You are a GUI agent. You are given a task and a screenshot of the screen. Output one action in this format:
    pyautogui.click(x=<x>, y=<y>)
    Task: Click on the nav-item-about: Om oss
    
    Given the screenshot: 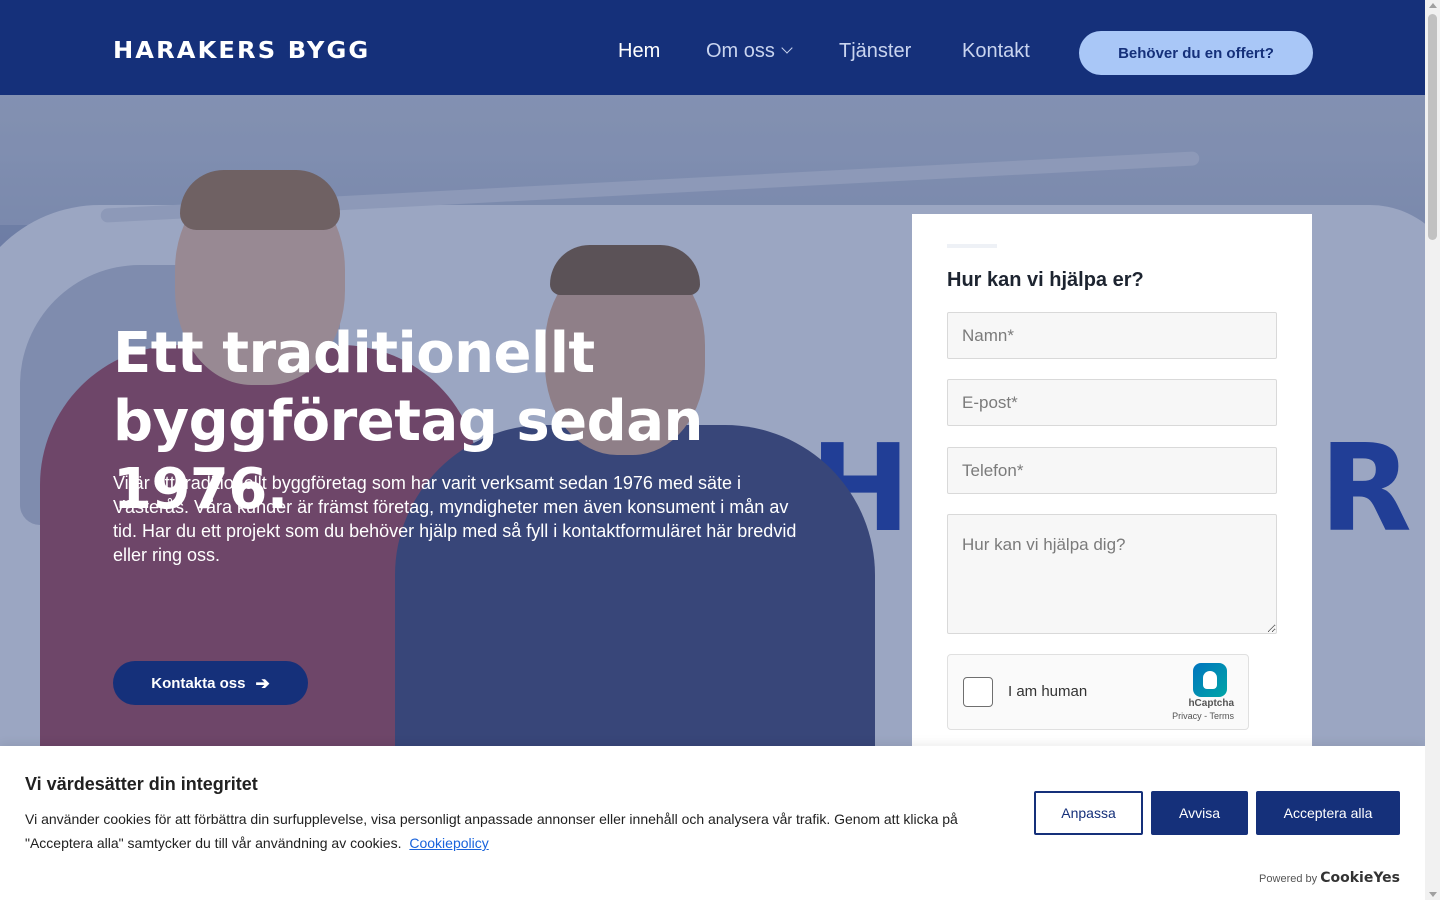 What is the action you would take?
    pyautogui.click(x=749, y=51)
    